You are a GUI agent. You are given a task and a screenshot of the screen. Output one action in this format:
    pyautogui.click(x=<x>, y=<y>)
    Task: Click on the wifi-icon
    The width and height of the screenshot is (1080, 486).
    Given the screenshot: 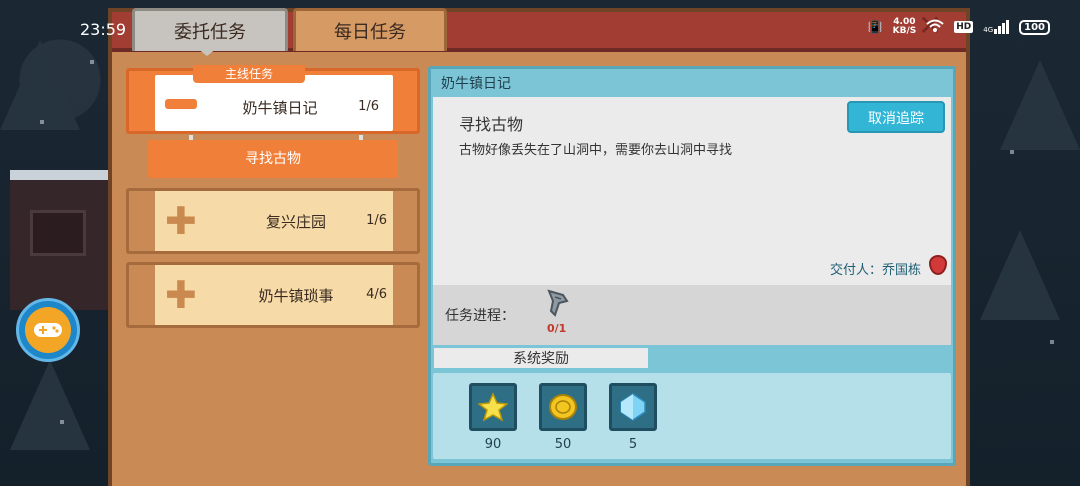 What is the action you would take?
    pyautogui.click(x=935, y=27)
    